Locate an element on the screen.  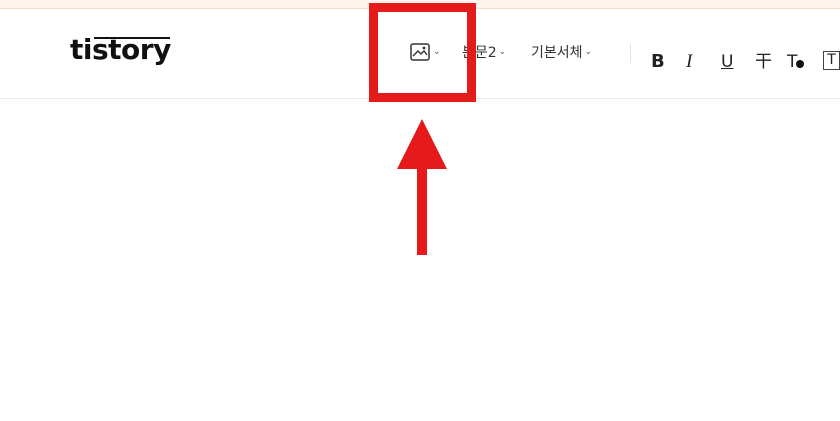
annotation-highlight-box is located at coordinates (422, 52).